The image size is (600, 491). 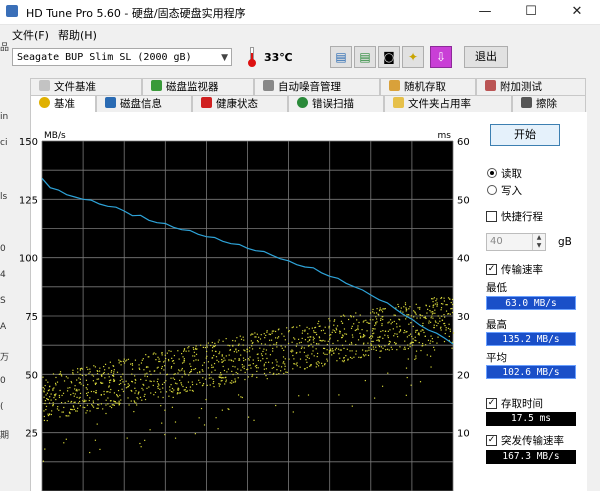 I want to click on tab-folder-usage: 文件夹占用率, so click(x=448, y=103).